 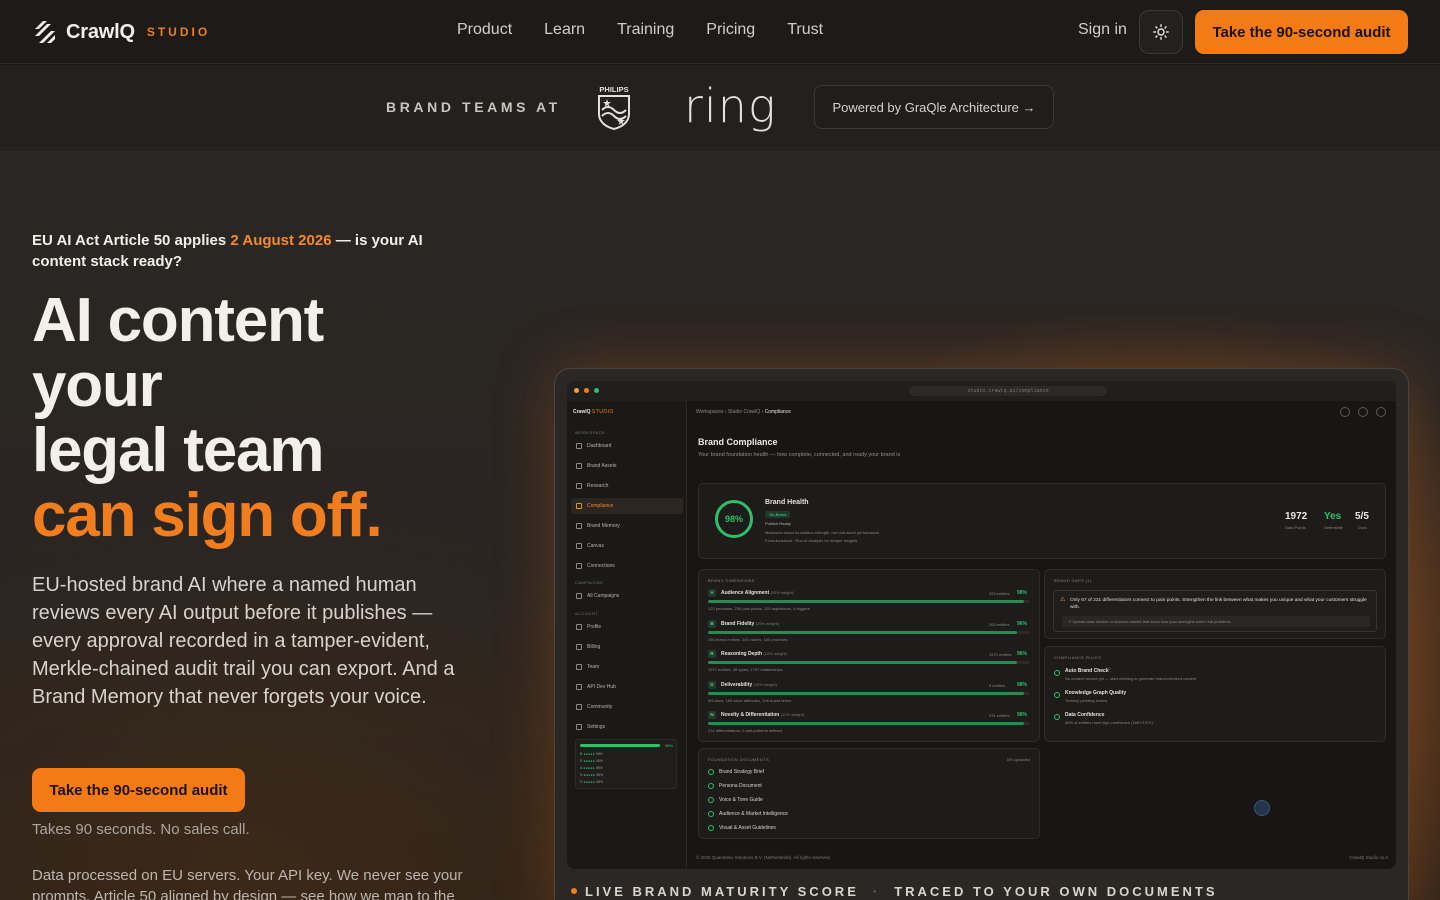 What do you see at coordinates (1008, 391) in the screenshot?
I see `url-bar: studio.crawlq.ai/compliance` at bounding box center [1008, 391].